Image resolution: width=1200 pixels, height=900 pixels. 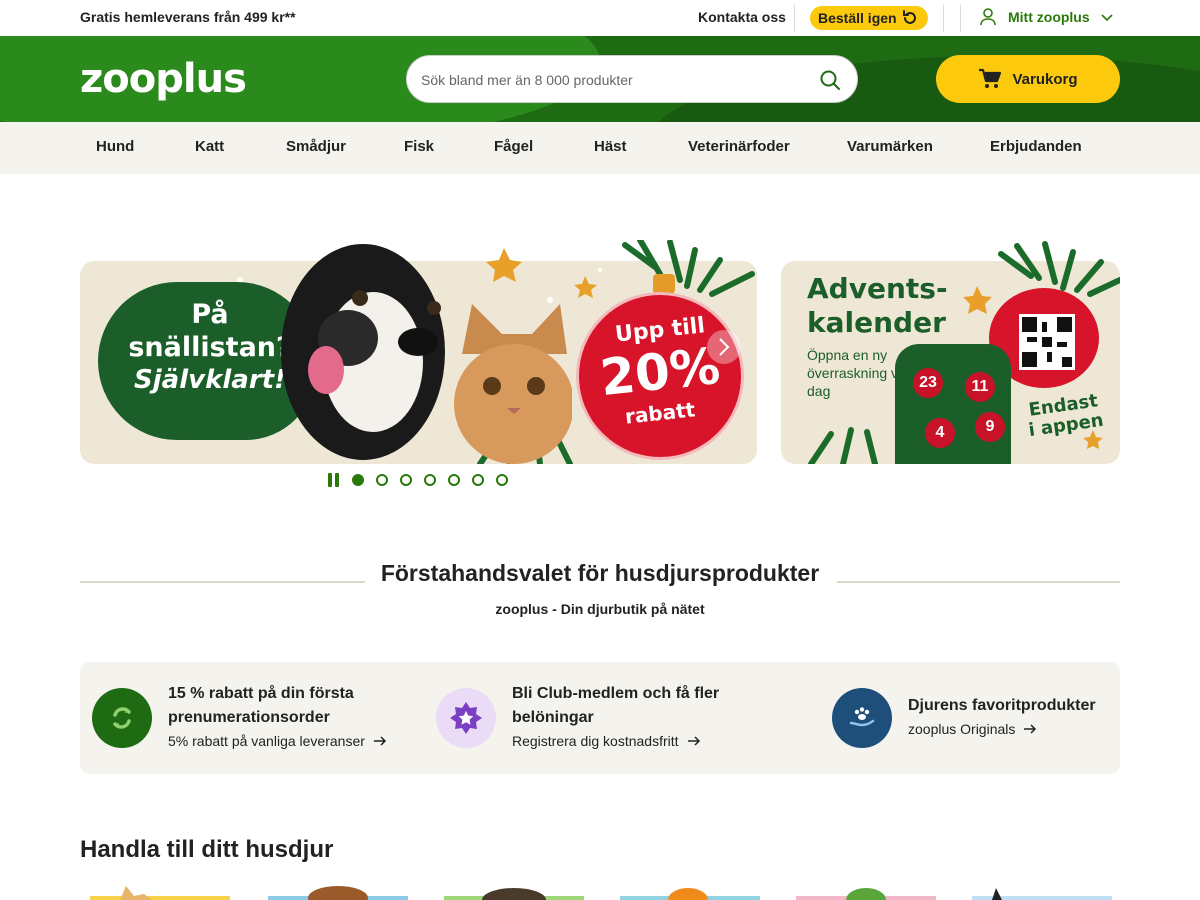 What do you see at coordinates (940, 433) in the screenshot?
I see `calendar-day: 4` at bounding box center [940, 433].